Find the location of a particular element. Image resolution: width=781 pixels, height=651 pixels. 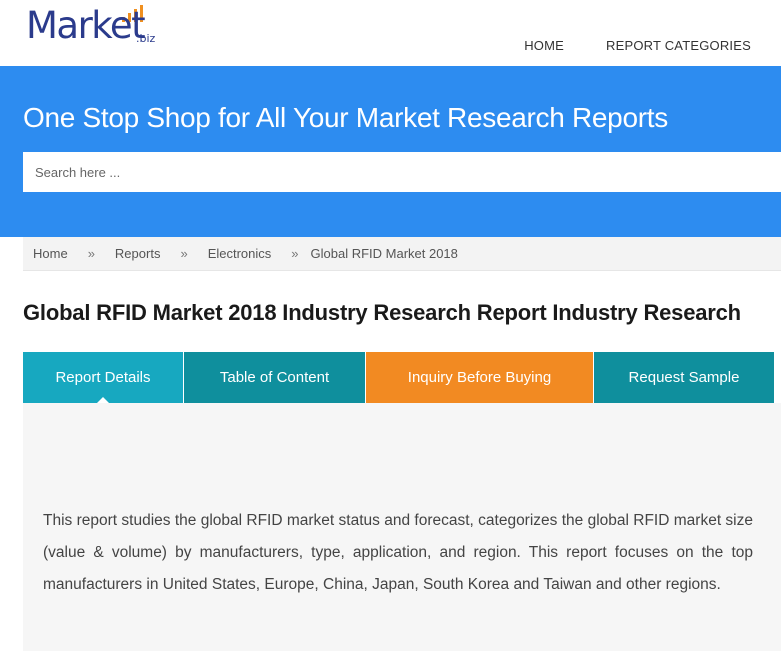

search-input is located at coordinates (402, 172).